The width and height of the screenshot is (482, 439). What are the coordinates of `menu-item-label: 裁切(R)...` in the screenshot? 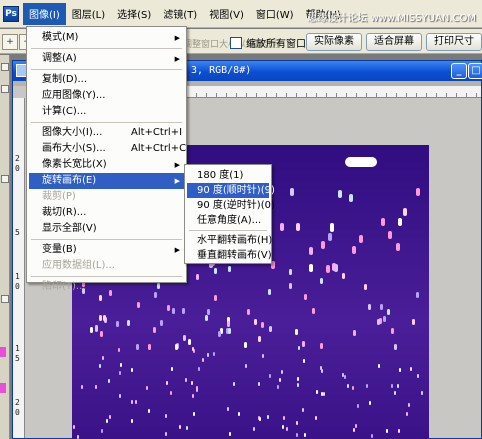 It's located at (64, 212).